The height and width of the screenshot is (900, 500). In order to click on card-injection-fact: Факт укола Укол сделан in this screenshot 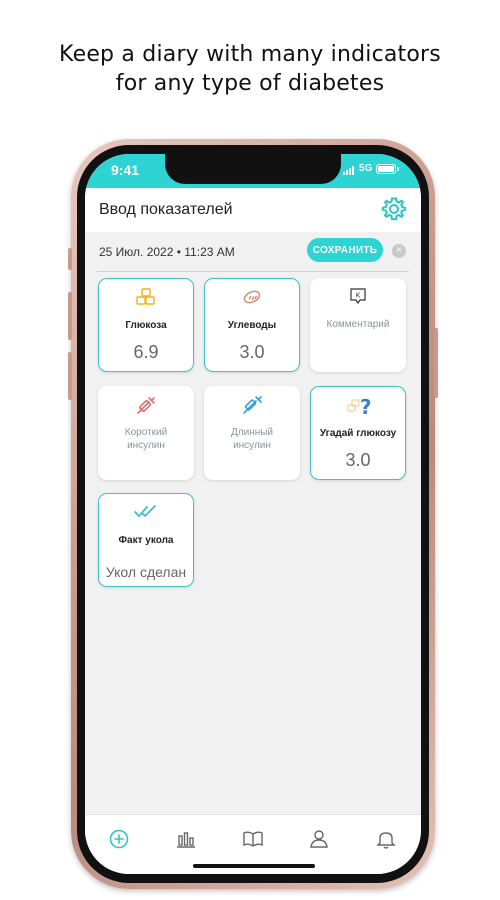, I will do `click(146, 540)`.